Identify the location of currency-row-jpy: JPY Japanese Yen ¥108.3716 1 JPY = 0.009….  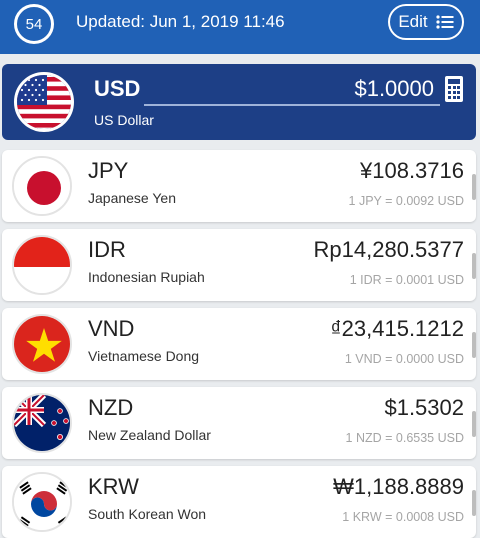
(239, 186).